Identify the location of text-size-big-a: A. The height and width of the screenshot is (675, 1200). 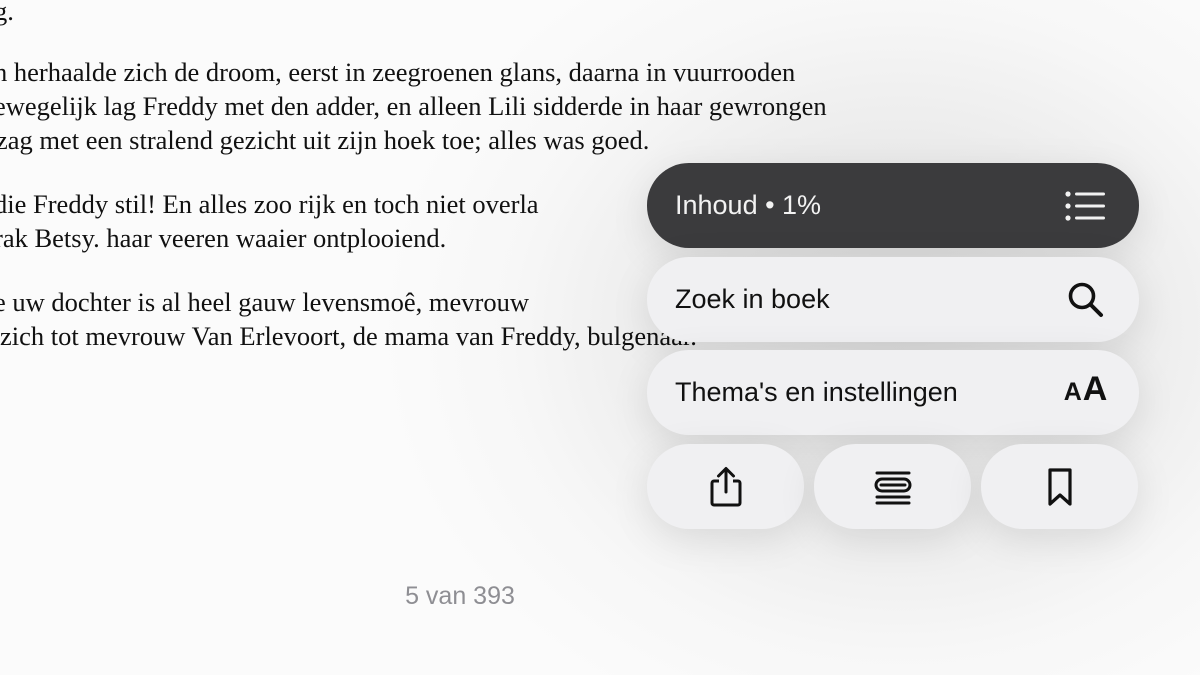
(1095, 388).